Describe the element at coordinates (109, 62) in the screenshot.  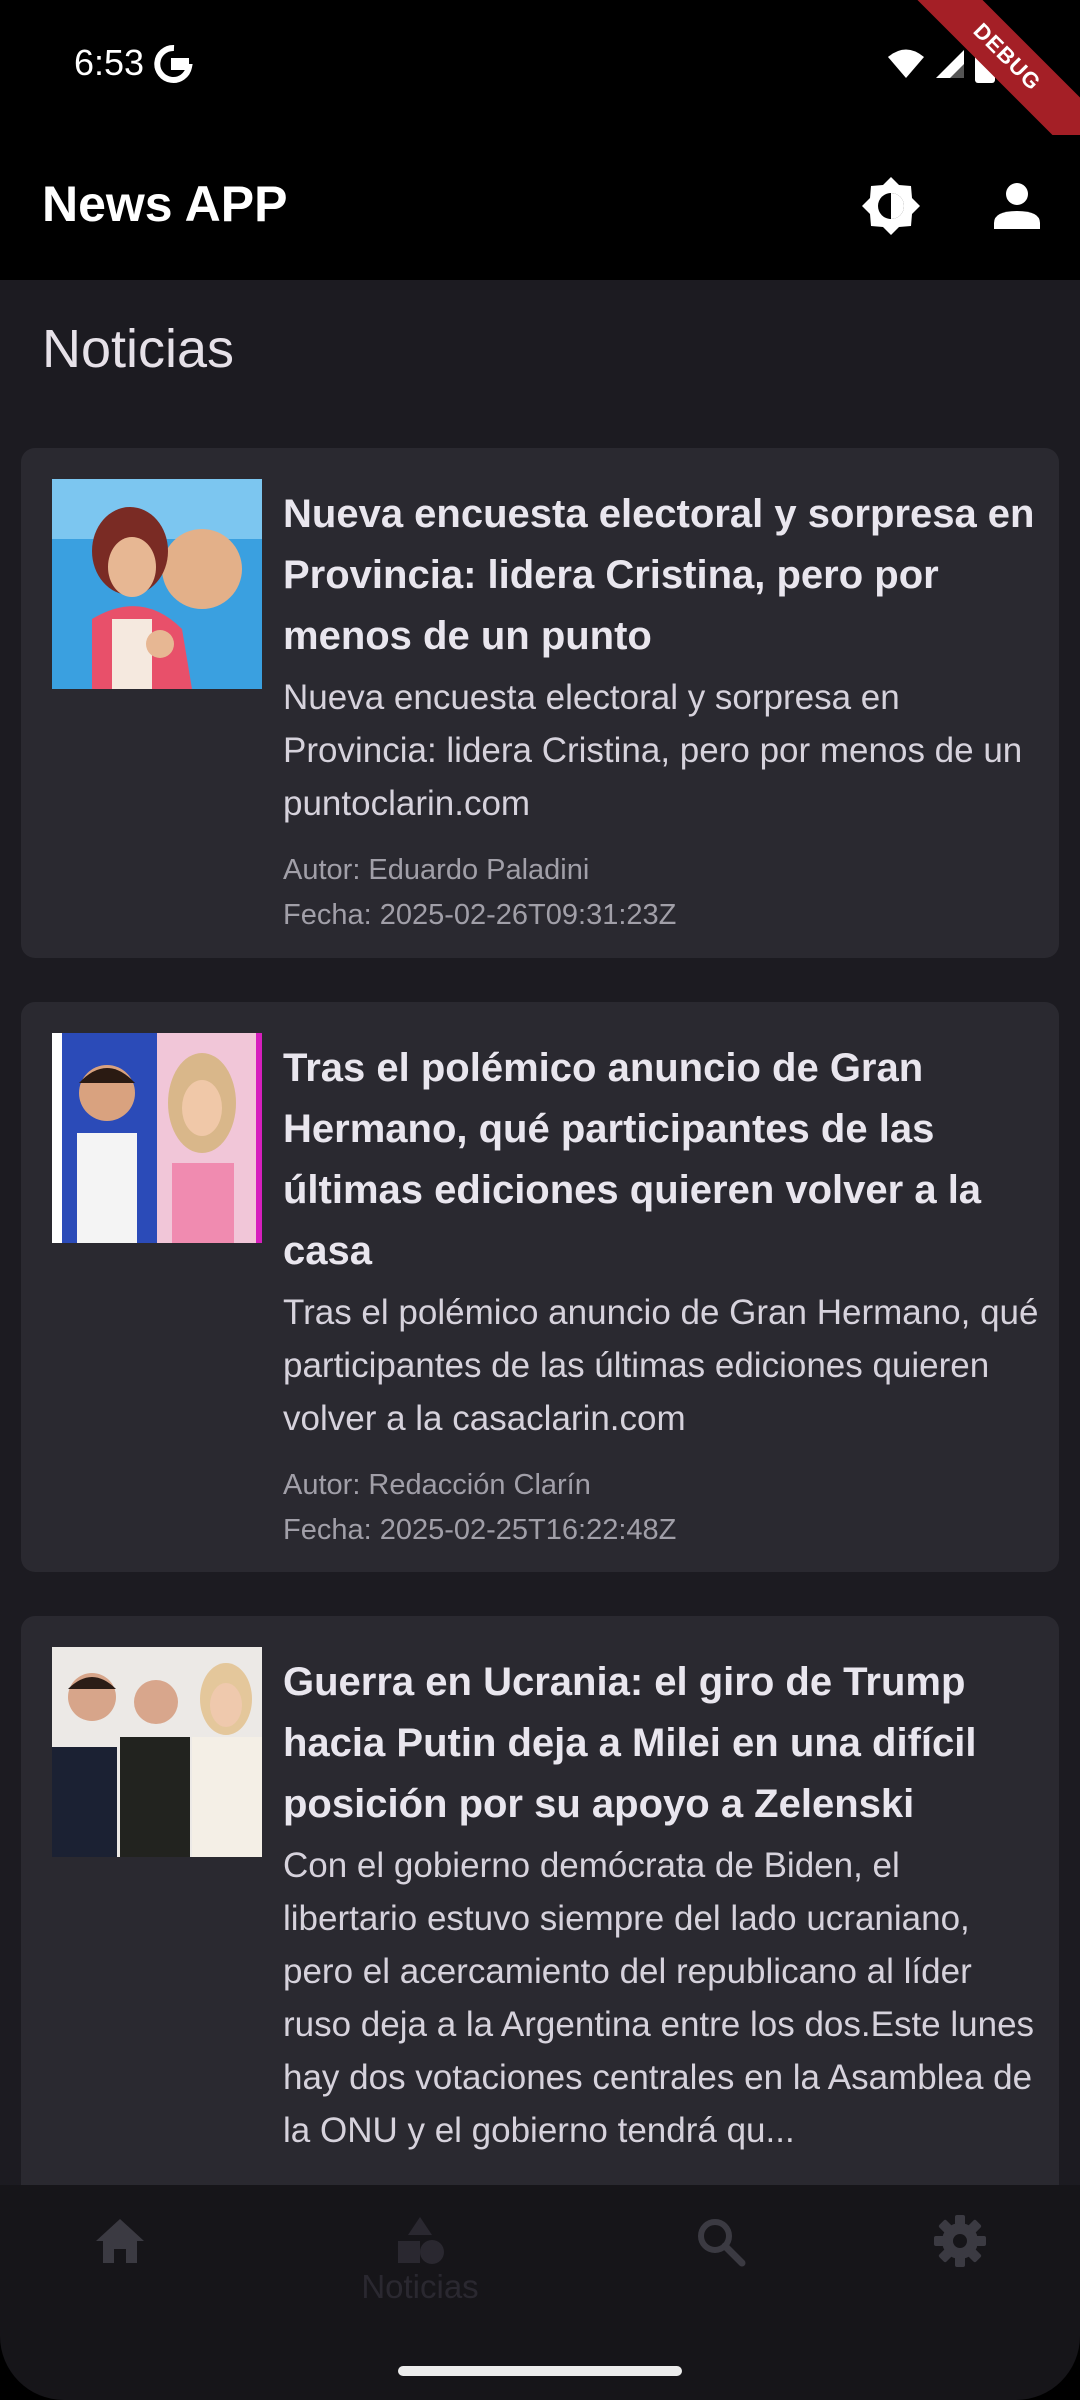
I see `status-time: 6:53` at that location.